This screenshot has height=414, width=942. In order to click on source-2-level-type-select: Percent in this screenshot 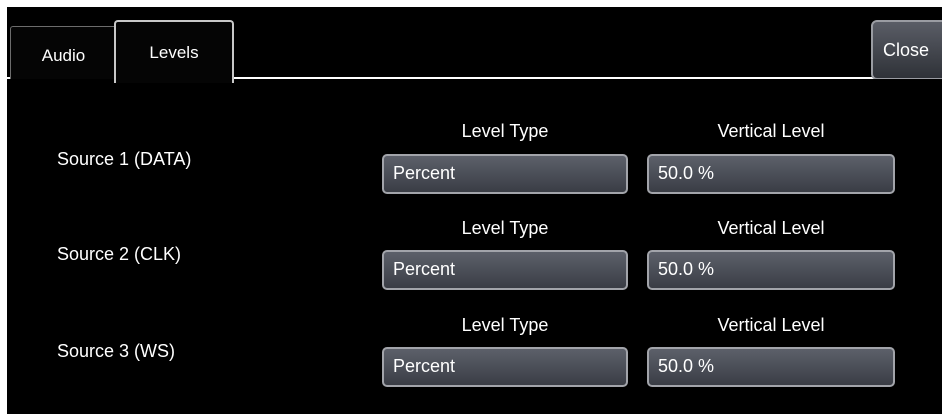, I will do `click(505, 270)`.